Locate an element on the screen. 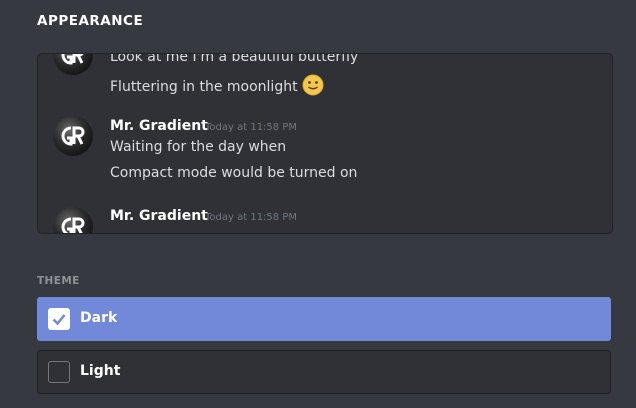 The image size is (636, 408). section-title: APPEARANCE is located at coordinates (90, 21).